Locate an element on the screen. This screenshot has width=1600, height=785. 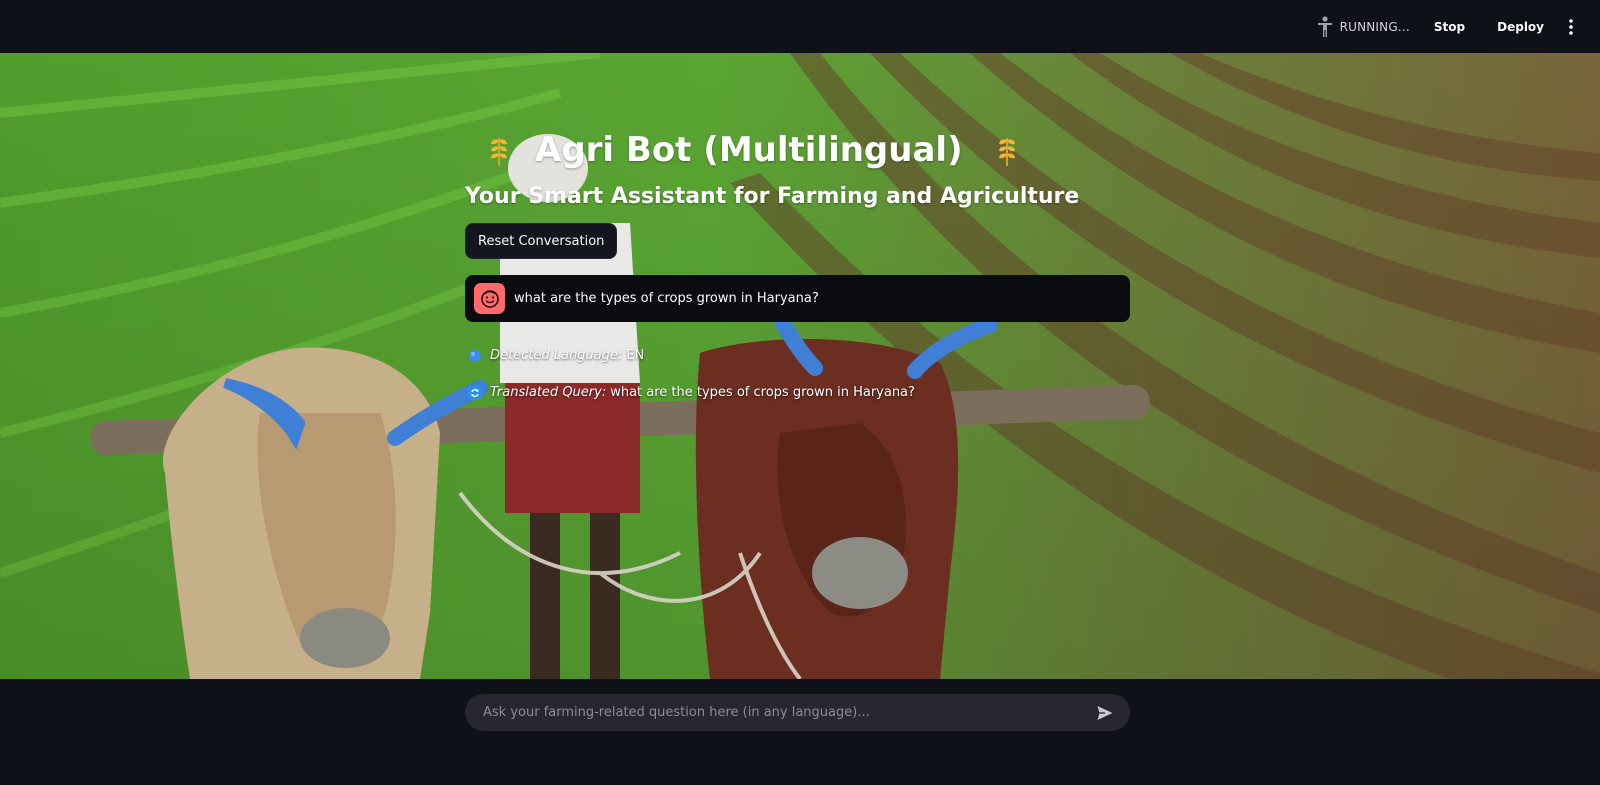
toolbar-actions: RUNNING... Stop Deploy is located at coordinates (1447, 26).